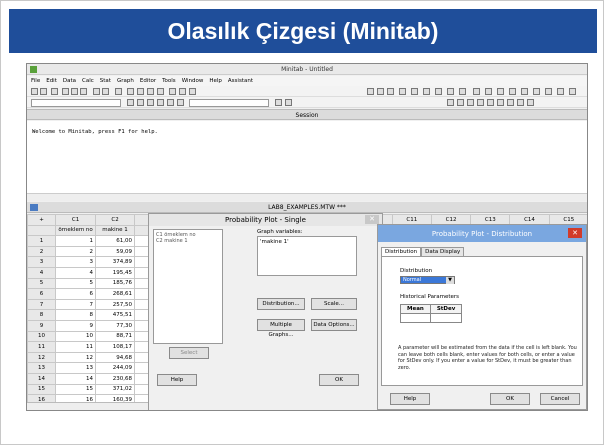 Image resolution: width=604 pixels, height=445 pixels. I want to click on insert-row-icon, so click(130, 91).